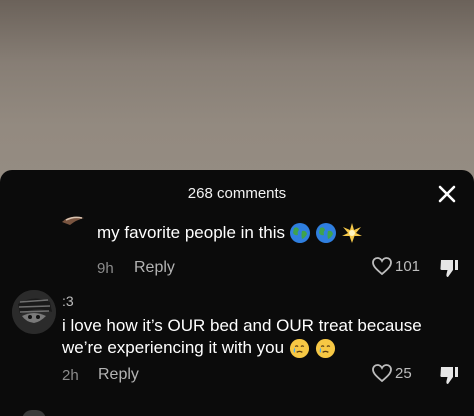 This screenshot has height=416, width=474. Describe the element at coordinates (70, 375) in the screenshot. I see `comment-timestamp: 2h` at that location.